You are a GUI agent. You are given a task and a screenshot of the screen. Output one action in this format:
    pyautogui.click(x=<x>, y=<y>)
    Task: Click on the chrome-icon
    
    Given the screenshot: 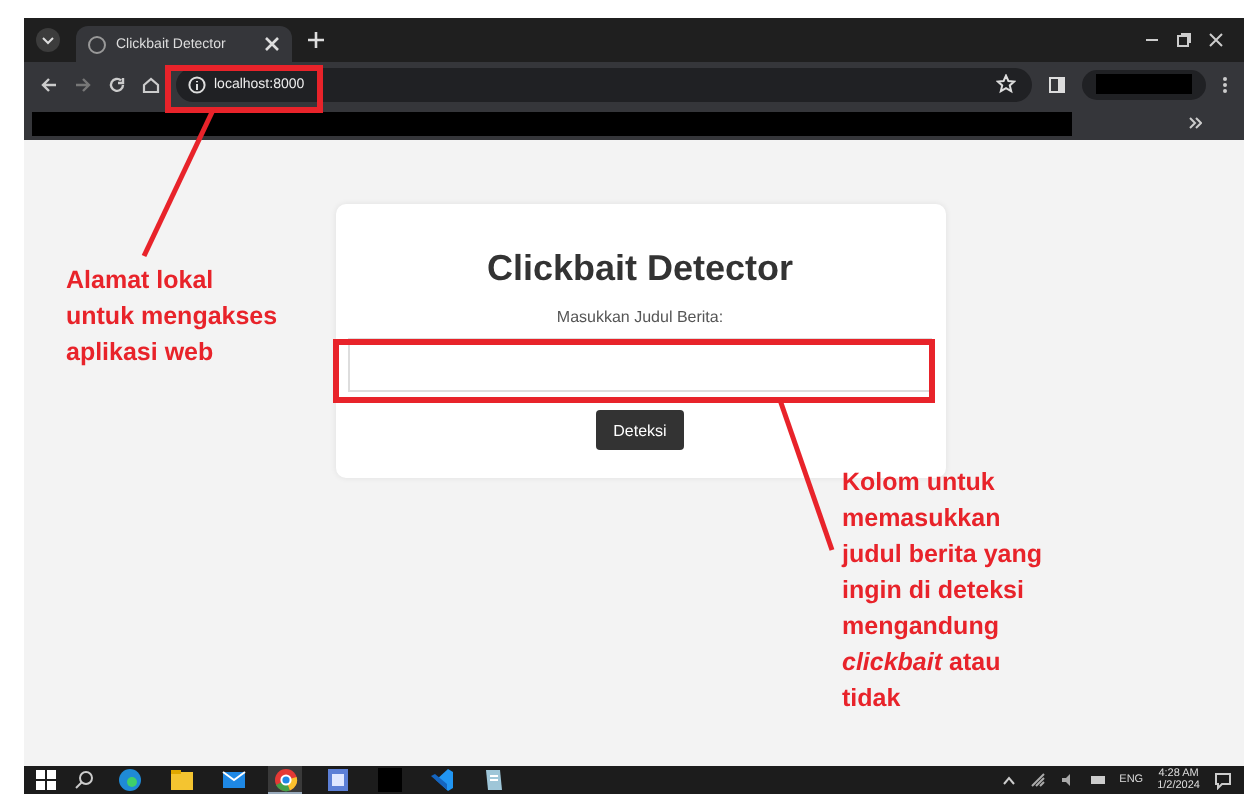 What is the action you would take?
    pyautogui.click(x=285, y=779)
    